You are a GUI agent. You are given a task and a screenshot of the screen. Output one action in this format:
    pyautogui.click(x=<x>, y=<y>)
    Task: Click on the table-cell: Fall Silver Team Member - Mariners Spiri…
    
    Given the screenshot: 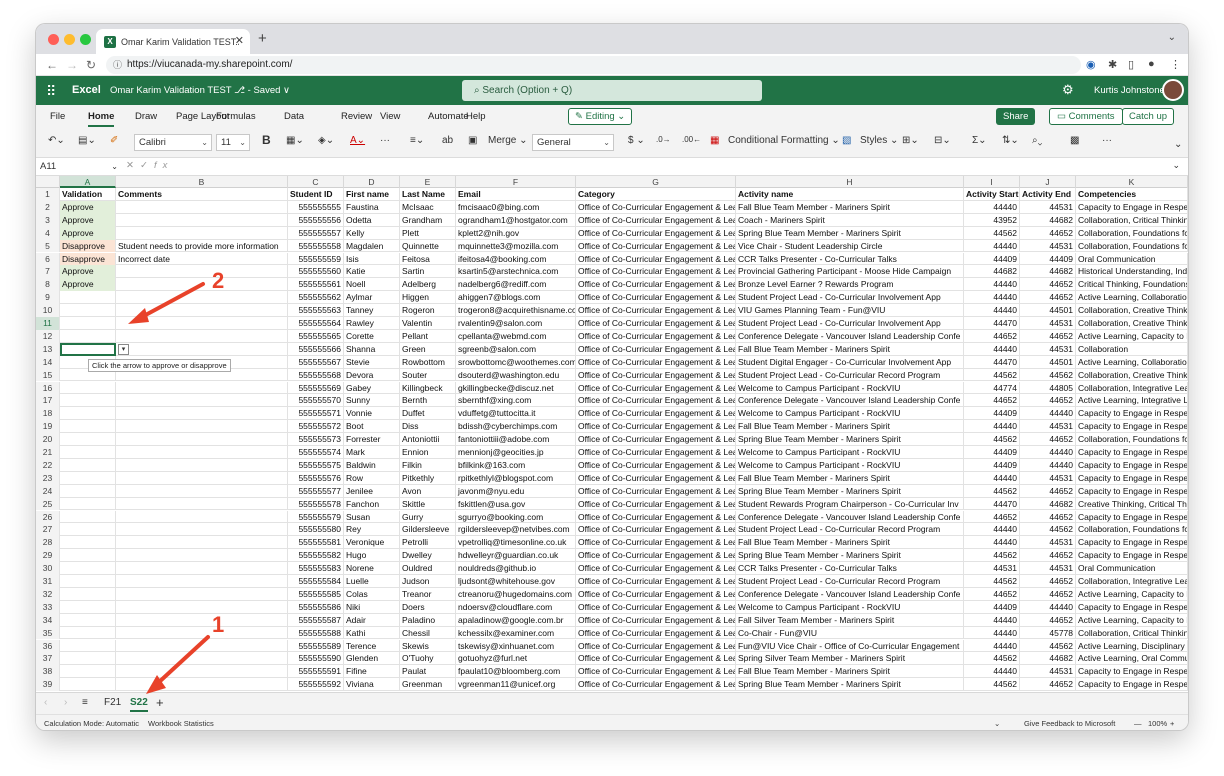 What is the action you would take?
    pyautogui.click(x=850, y=620)
    